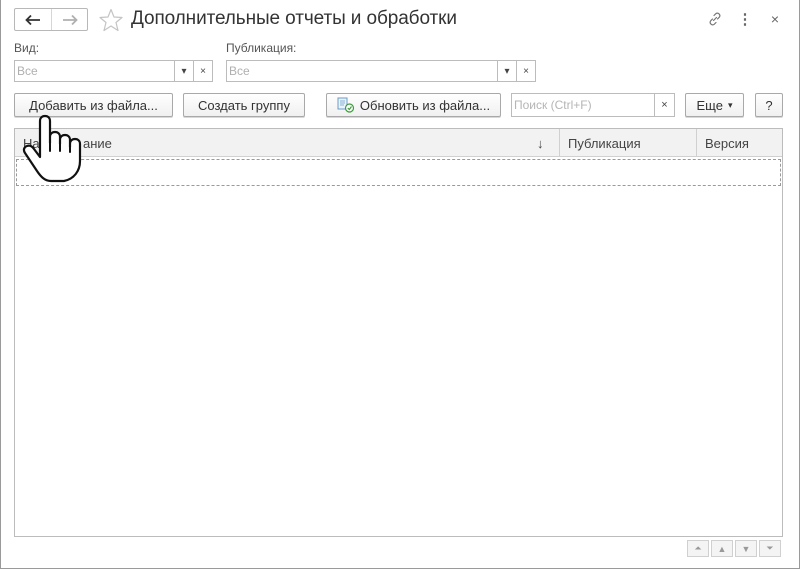 This screenshot has height=569, width=800. What do you see at coordinates (184, 71) in the screenshot?
I see `kind-dropdown-button: ▾` at bounding box center [184, 71].